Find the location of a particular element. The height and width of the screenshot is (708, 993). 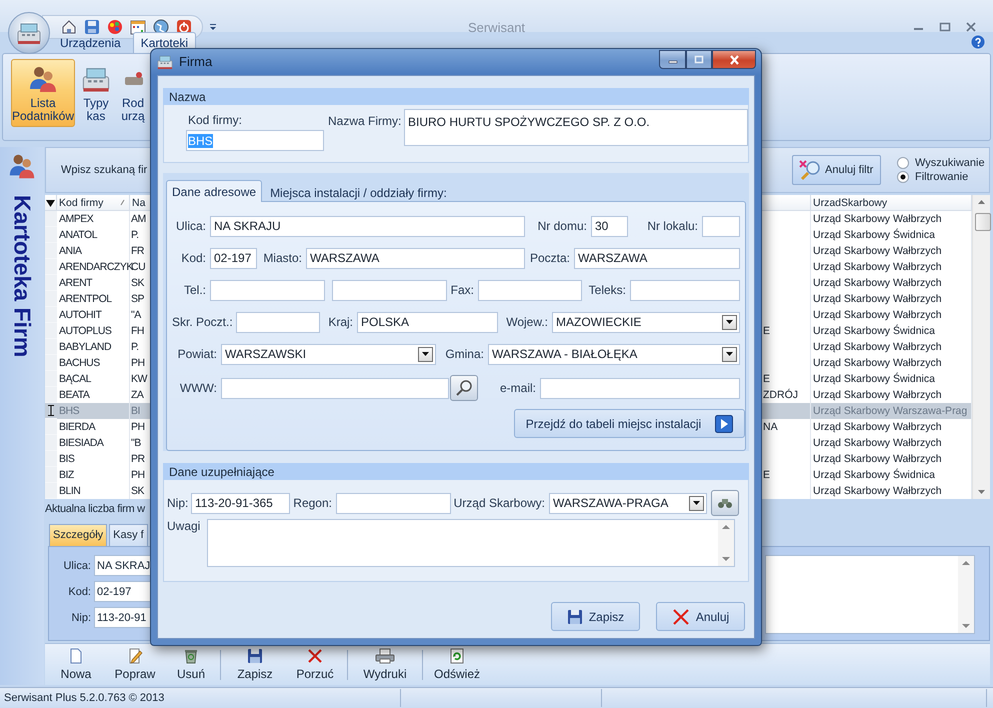

table-cell: ANIA is located at coordinates (93, 251).